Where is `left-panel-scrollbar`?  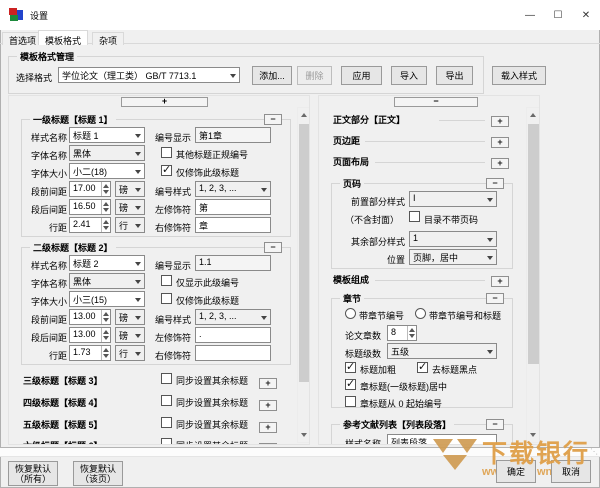
left-panel-scrollbar is located at coordinates (303, 275).